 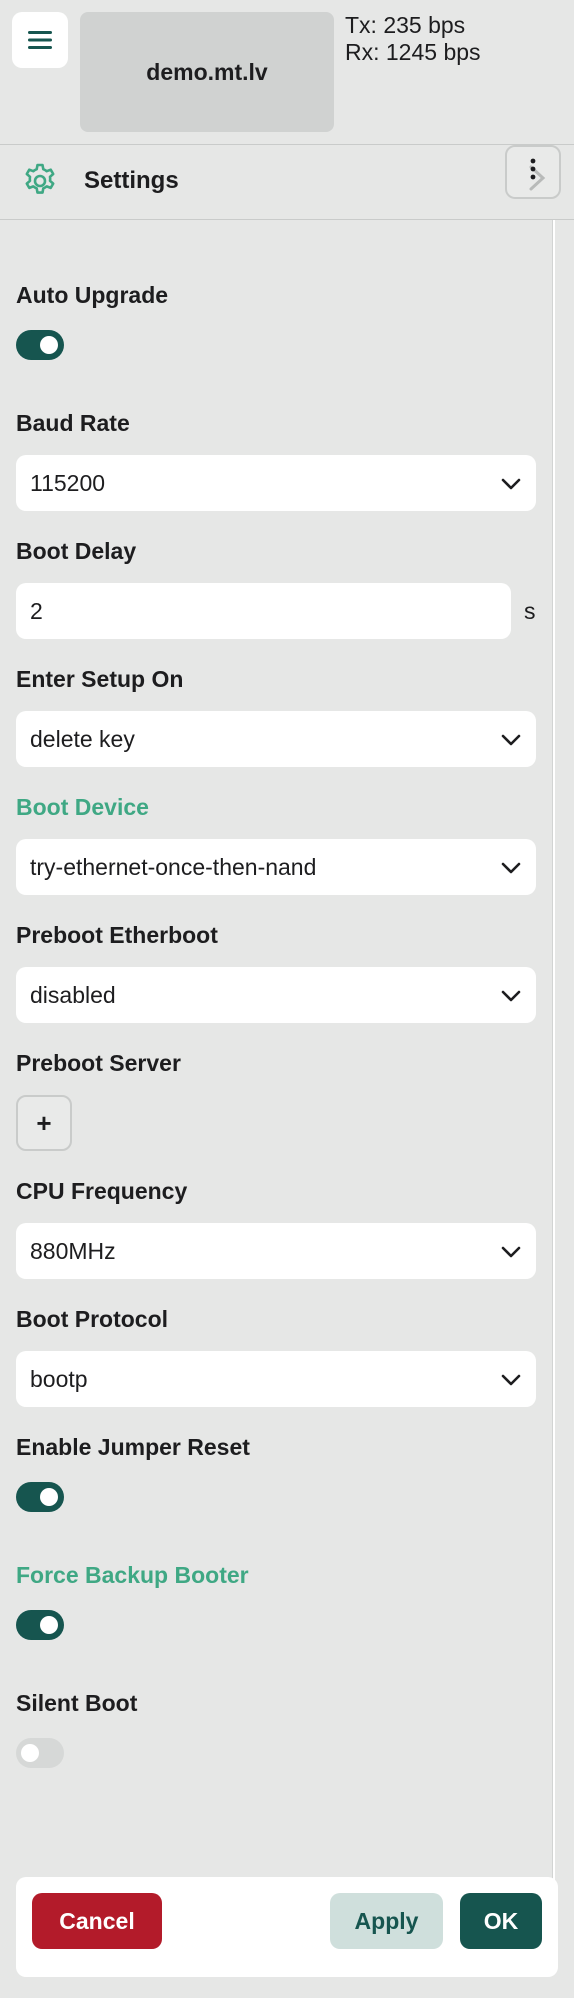 I want to click on force-backup-booter-label: Force Backup Booter, so click(x=132, y=1575).